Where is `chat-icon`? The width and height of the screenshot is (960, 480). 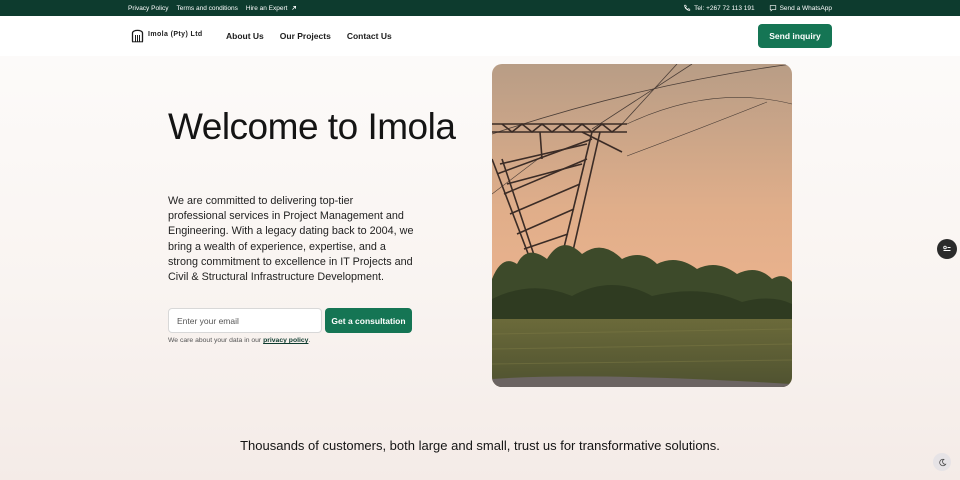 chat-icon is located at coordinates (772, 8).